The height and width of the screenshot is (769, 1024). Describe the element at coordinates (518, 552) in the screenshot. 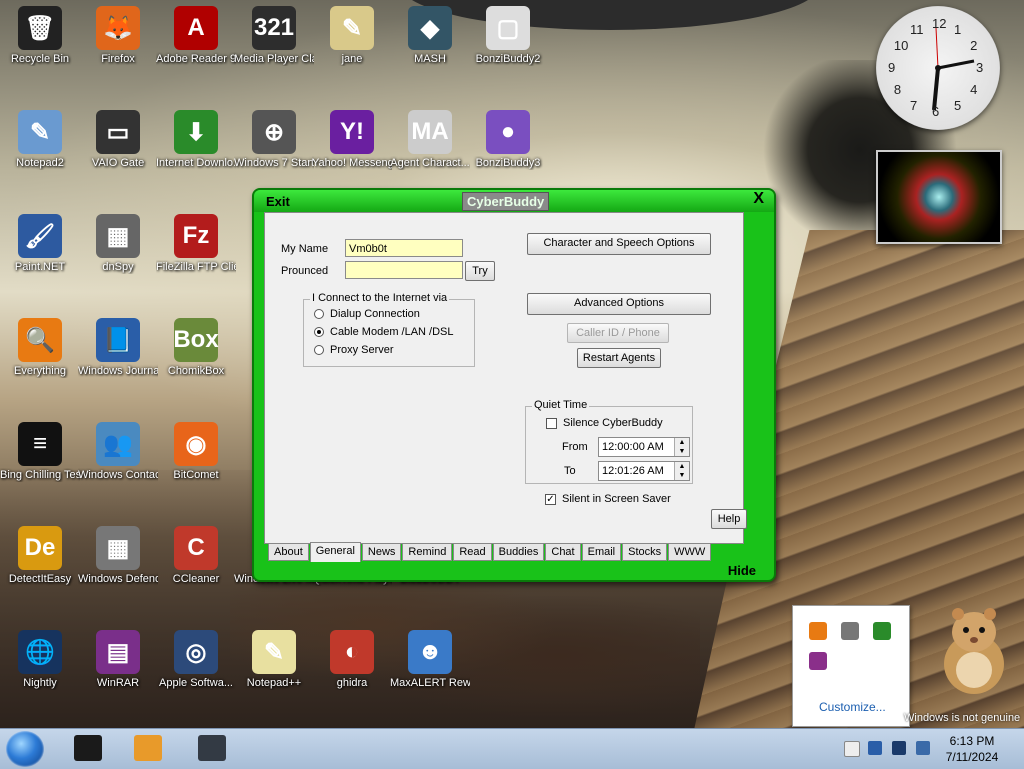

I see `tab-buddies: Buddies` at that location.